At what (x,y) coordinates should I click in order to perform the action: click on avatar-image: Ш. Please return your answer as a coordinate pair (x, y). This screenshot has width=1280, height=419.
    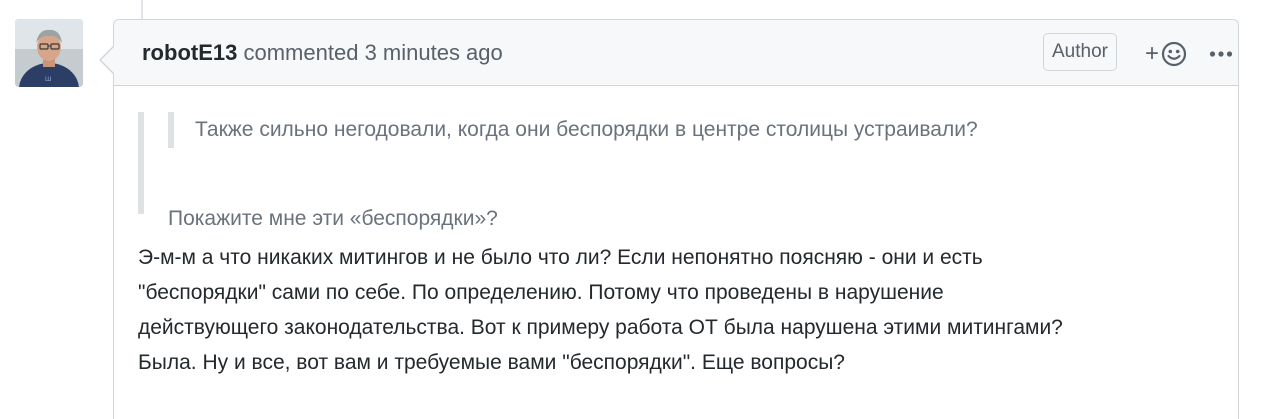
    Looking at the image, I should click on (49, 53).